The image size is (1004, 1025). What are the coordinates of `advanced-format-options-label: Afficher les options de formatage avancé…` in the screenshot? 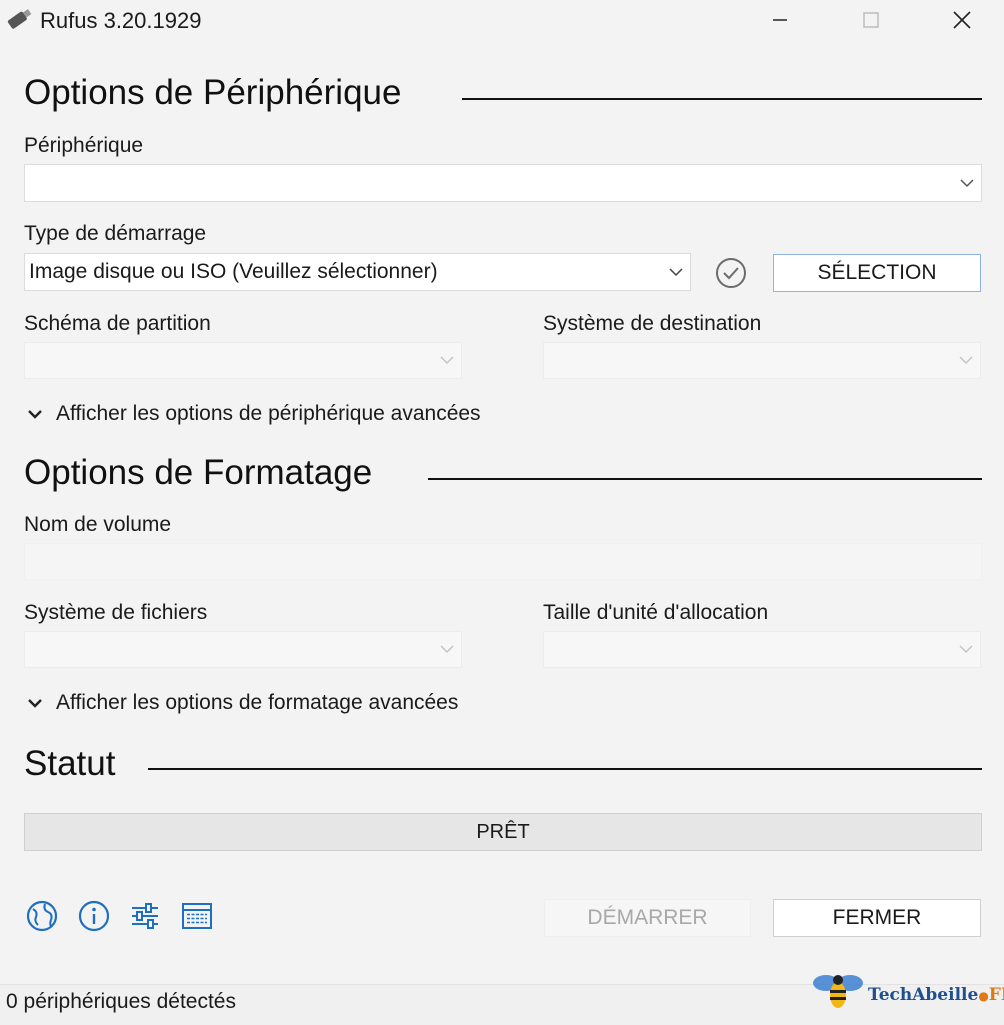 It's located at (257, 702).